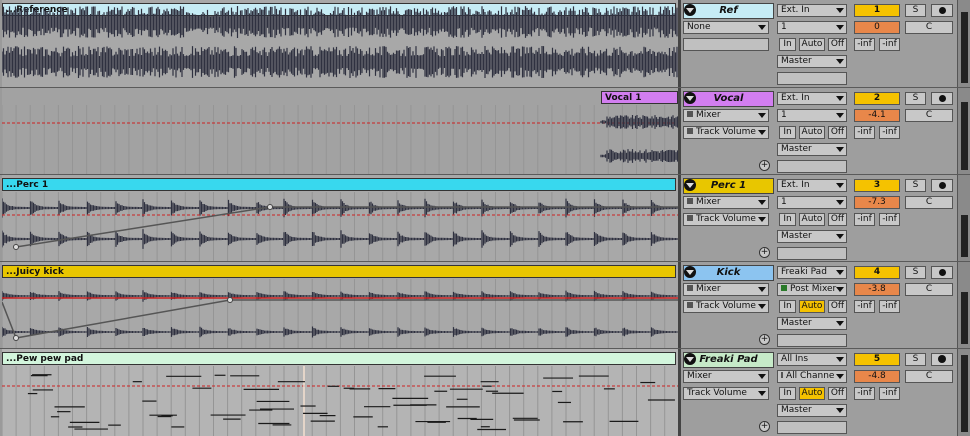 The height and width of the screenshot is (436, 970). I want to click on track-activator: 2, so click(877, 98).